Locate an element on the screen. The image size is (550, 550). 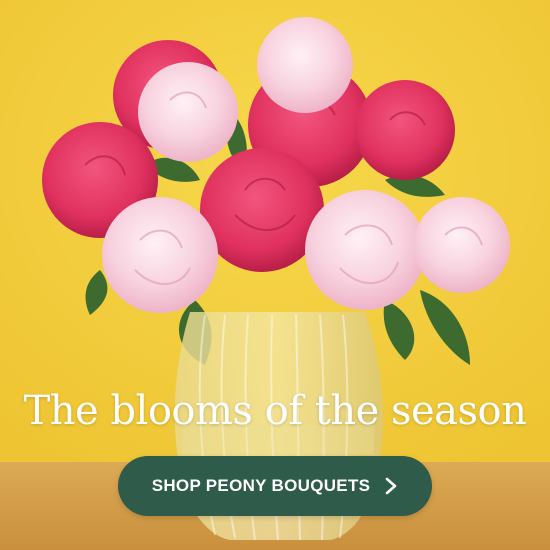
cta-label: SHOP PEONY BOUQUETS is located at coordinates (261, 485).